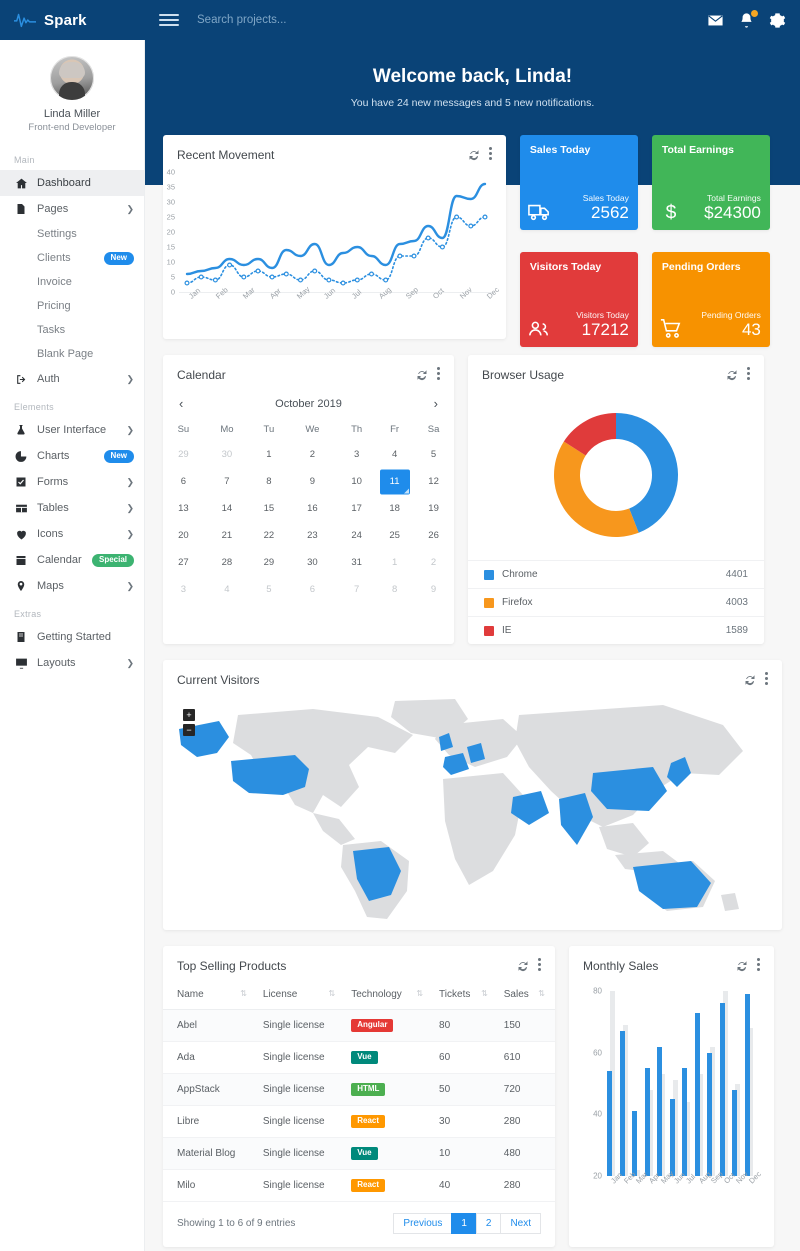 This screenshot has width=800, height=1251. I want to click on table-row: Ada Single license Vue 60 610, so click(359, 1057).